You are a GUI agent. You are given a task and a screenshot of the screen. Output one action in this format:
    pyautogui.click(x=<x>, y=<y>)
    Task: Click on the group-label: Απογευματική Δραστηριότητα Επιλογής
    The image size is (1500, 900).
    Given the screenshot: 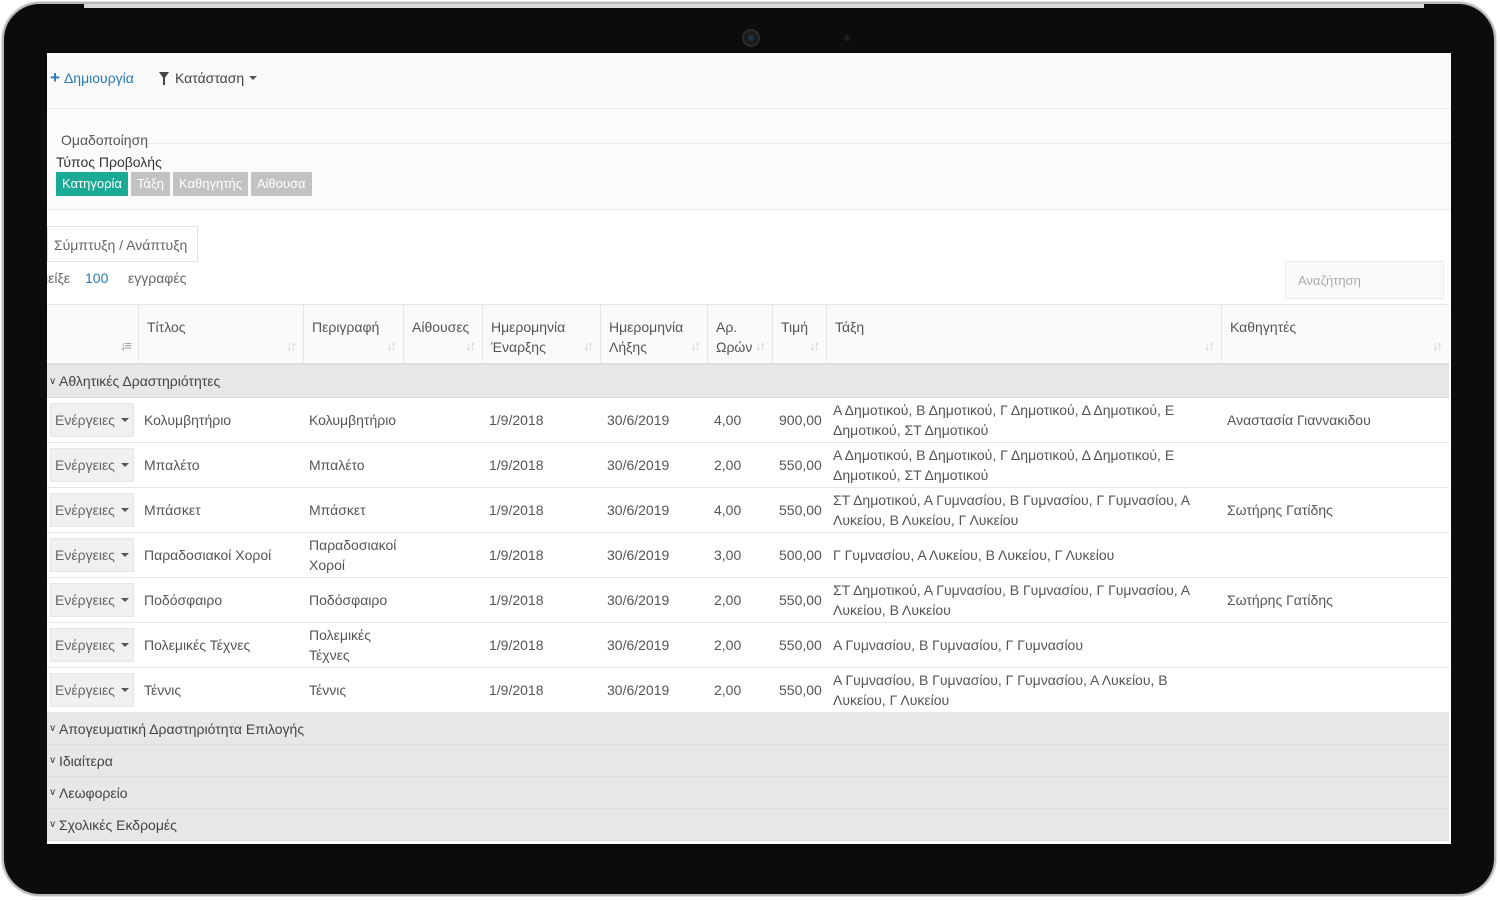 What is the action you would take?
    pyautogui.click(x=182, y=729)
    